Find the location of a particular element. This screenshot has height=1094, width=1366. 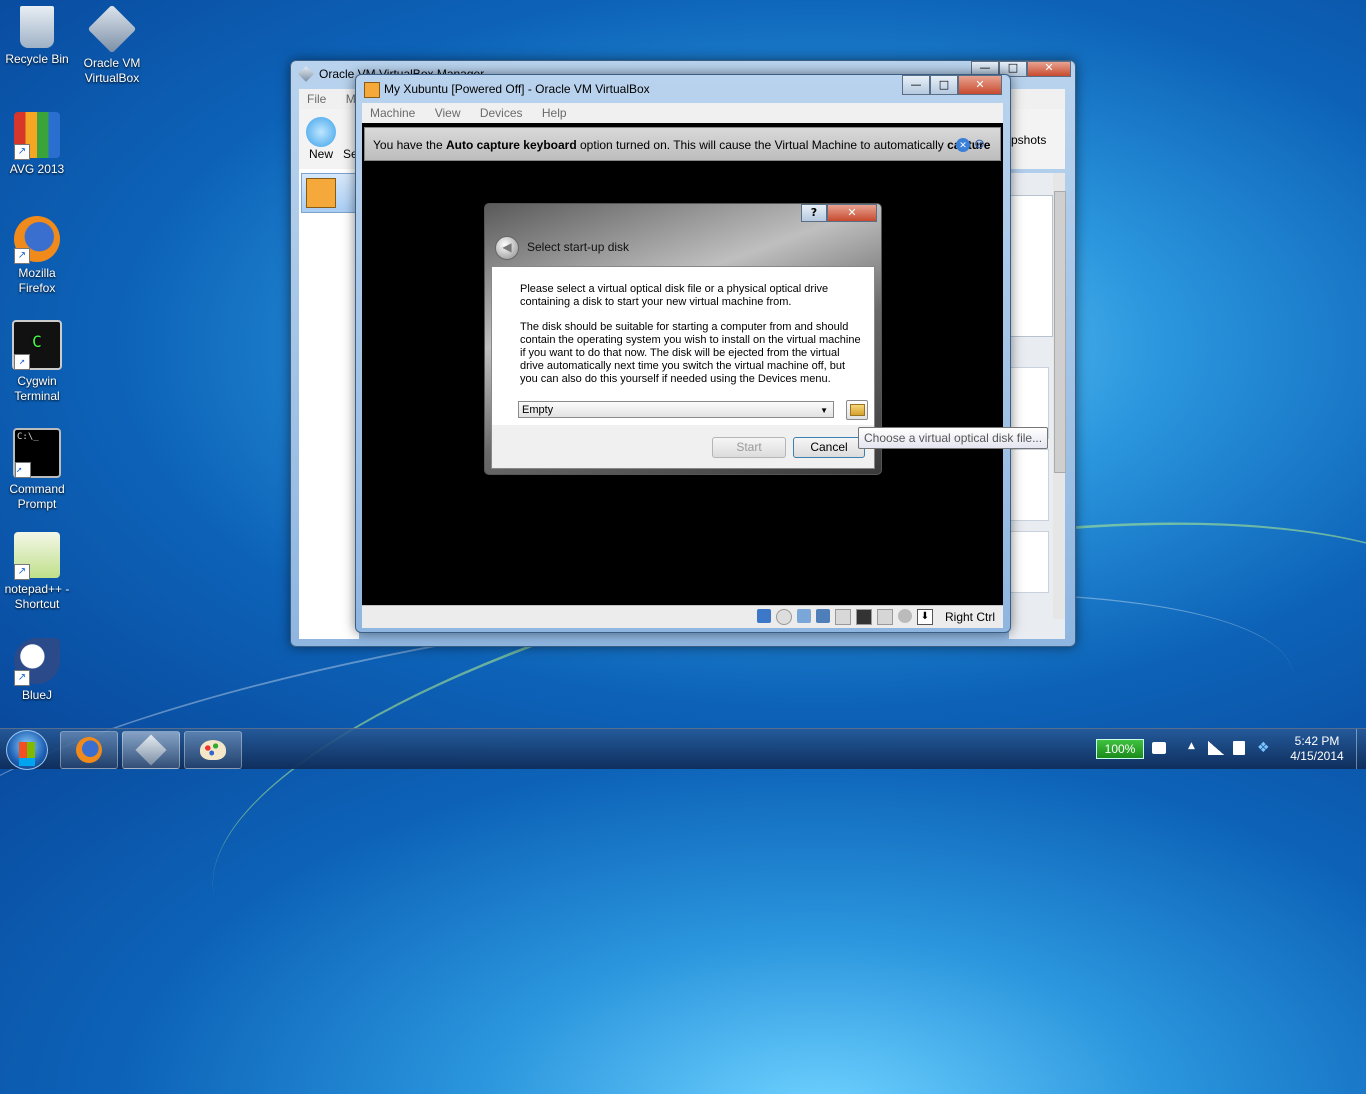

dialog-footer: Start Cancel is located at coordinates (683, 447).